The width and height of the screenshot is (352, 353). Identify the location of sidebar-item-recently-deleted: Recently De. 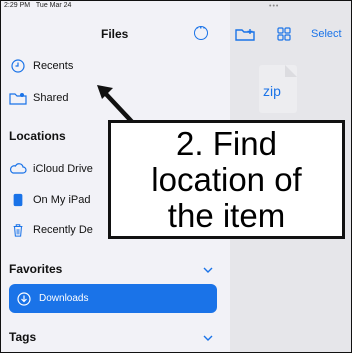
(51, 230).